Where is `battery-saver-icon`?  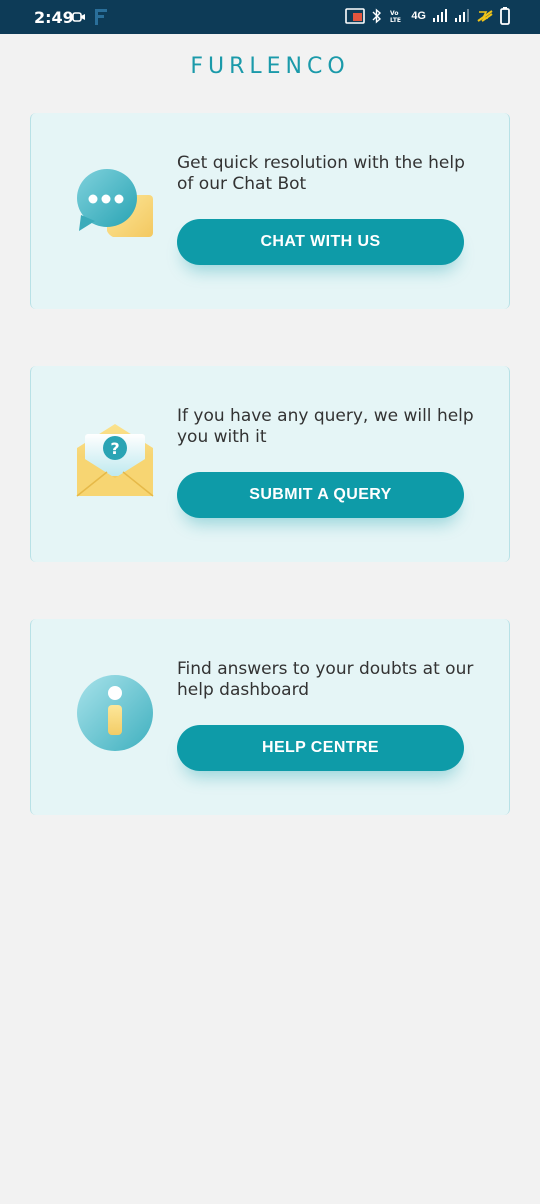 battery-saver-icon is located at coordinates (485, 16).